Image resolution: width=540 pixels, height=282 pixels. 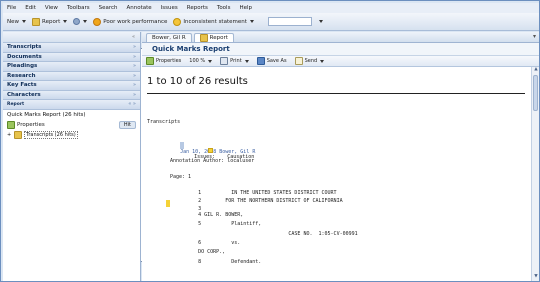 What do you see at coordinates (535, 174) in the screenshot?
I see `vertical-scrollbar: ▲ ▼` at bounding box center [535, 174].